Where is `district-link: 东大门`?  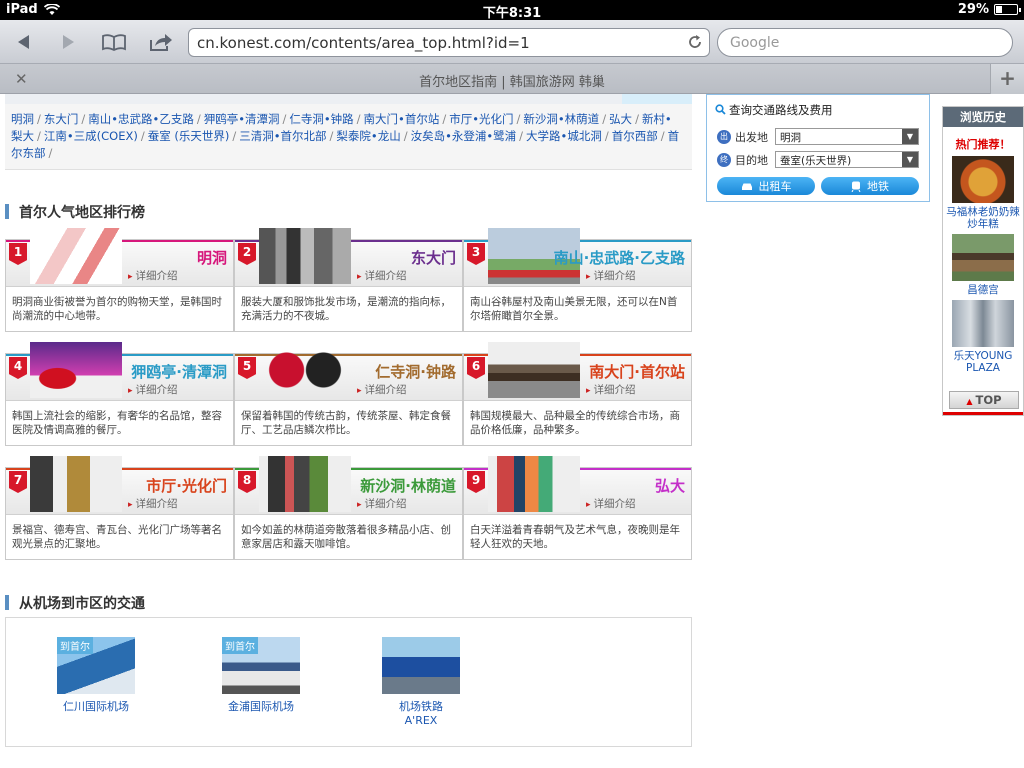 district-link: 东大门 is located at coordinates (61, 119).